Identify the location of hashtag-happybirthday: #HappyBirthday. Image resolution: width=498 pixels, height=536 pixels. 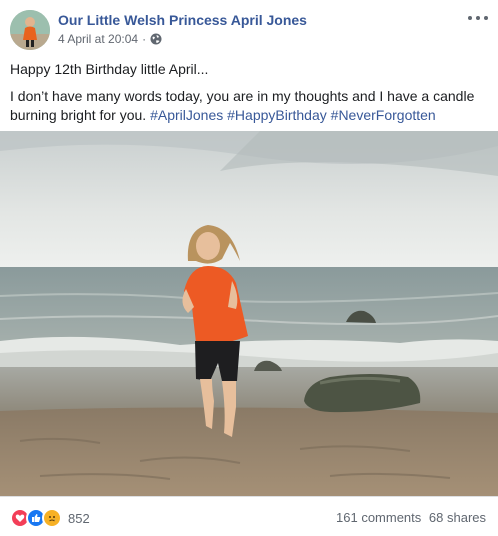
(277, 115).